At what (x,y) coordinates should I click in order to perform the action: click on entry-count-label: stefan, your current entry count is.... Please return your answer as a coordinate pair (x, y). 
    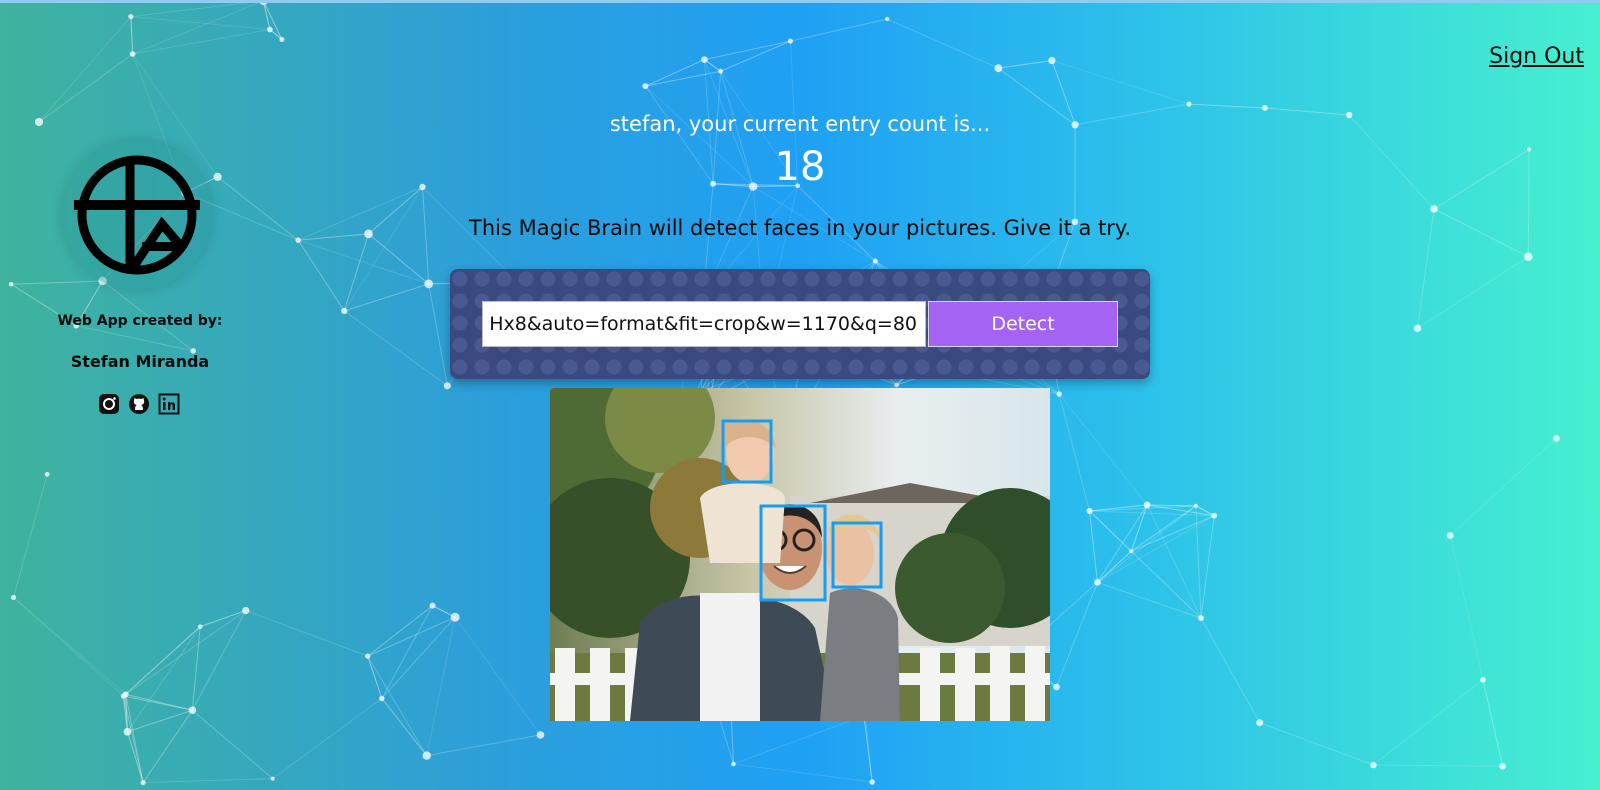
    Looking at the image, I should click on (800, 124).